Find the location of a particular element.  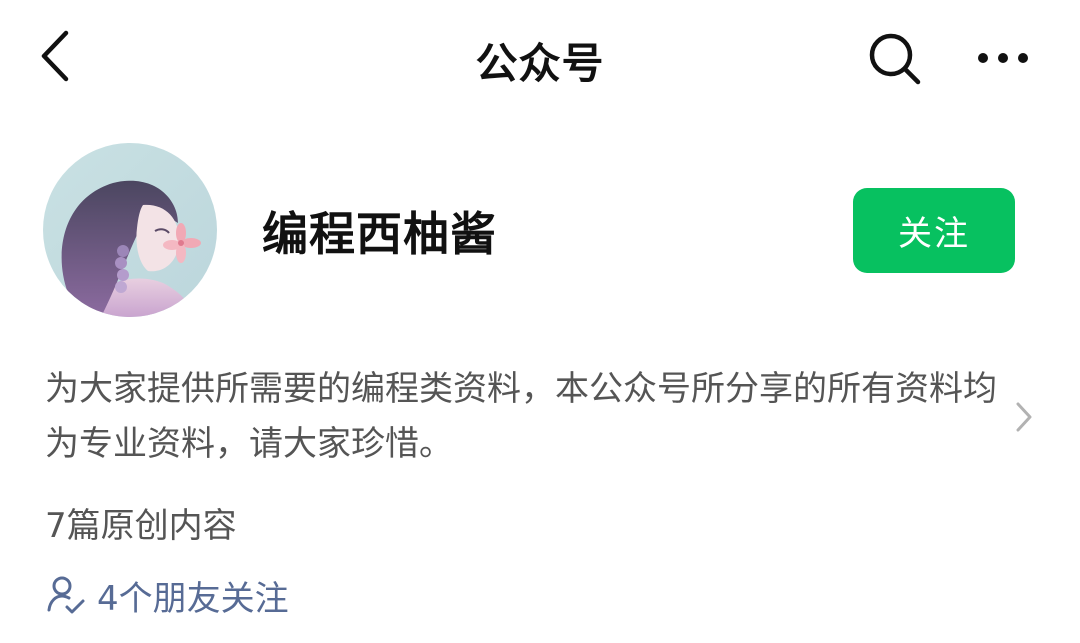

user-check-icon is located at coordinates (66, 595).